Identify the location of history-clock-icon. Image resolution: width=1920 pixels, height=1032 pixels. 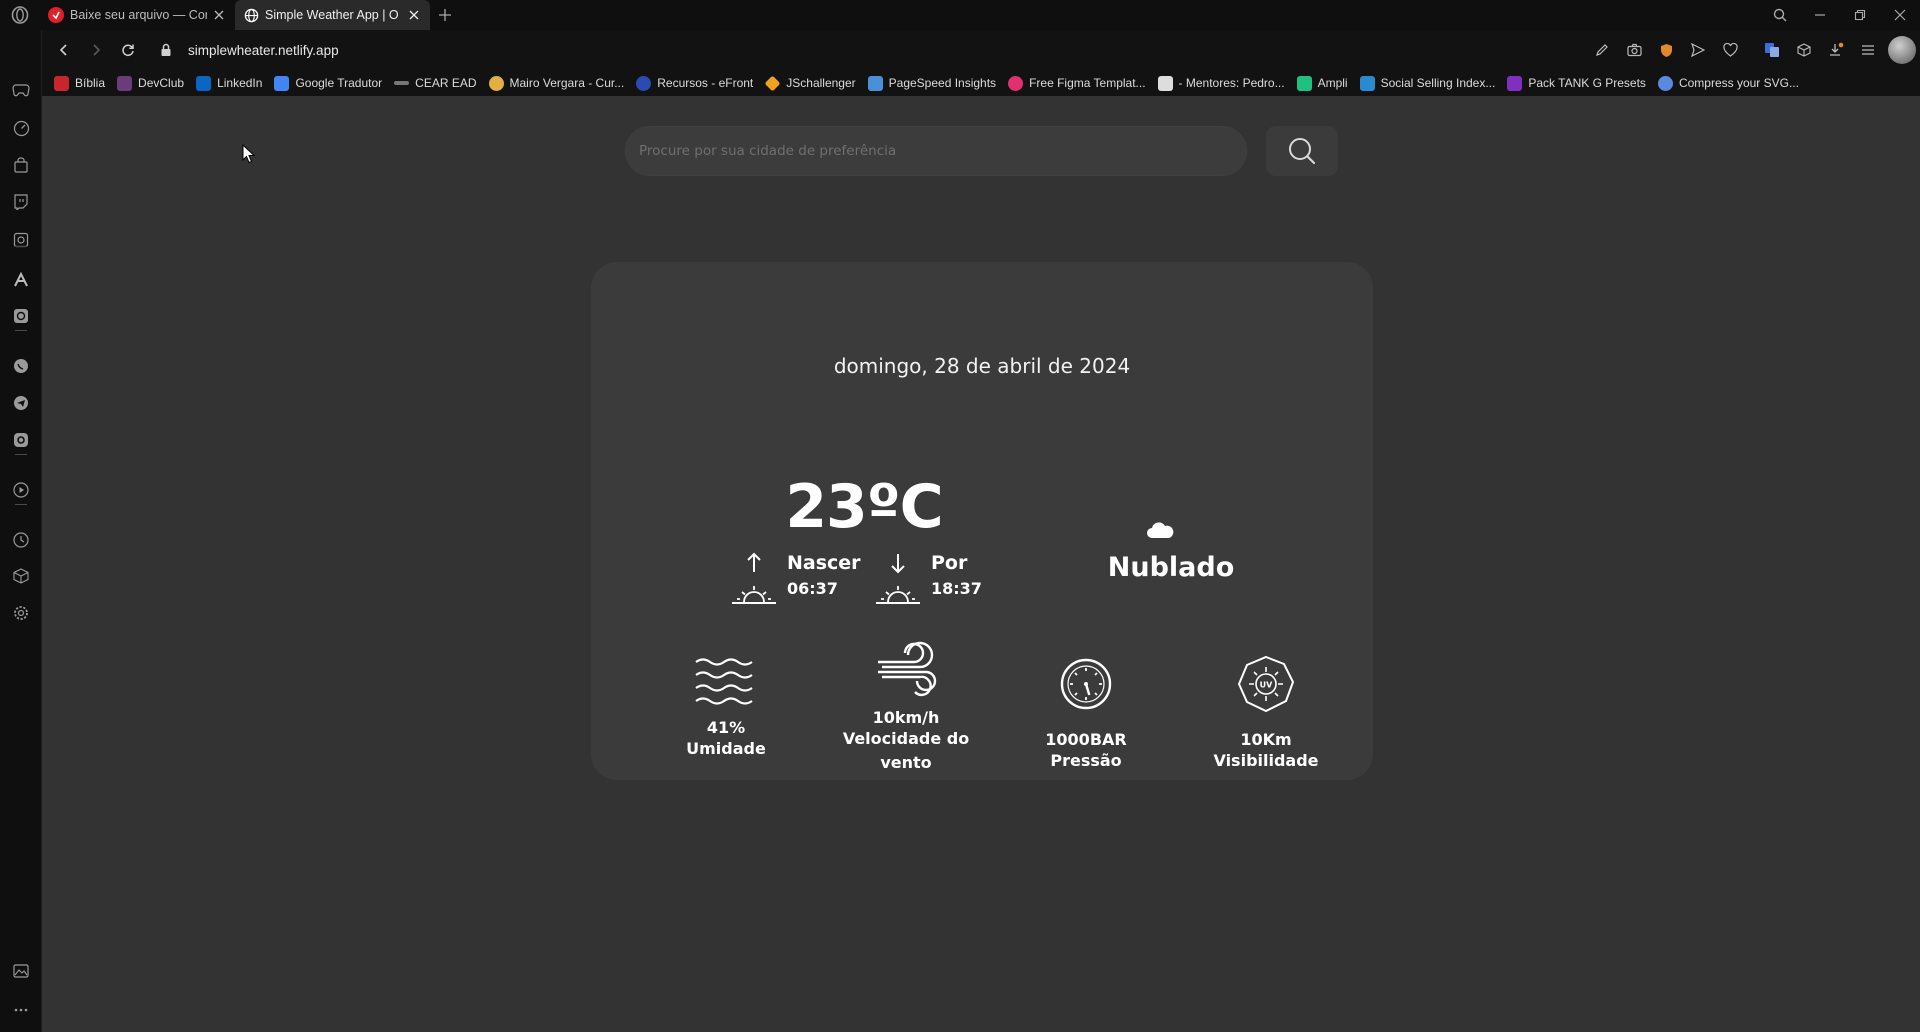
(21, 540).